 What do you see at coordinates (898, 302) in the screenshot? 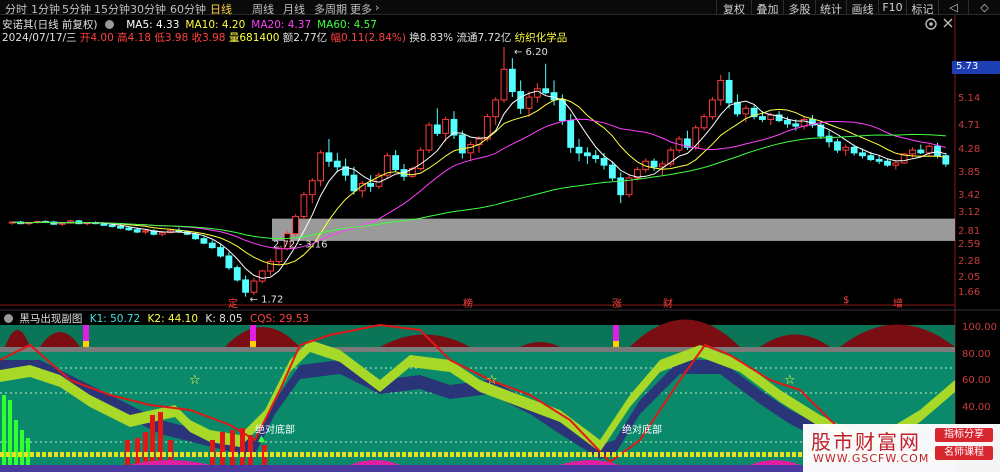
I see `event-marker: 增` at bounding box center [898, 302].